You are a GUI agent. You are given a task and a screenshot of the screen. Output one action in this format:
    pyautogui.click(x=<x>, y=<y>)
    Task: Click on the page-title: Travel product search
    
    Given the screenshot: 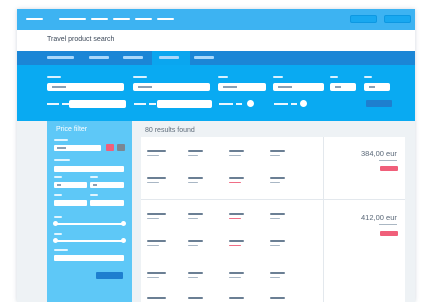 What is the action you would take?
    pyautogui.click(x=81, y=39)
    